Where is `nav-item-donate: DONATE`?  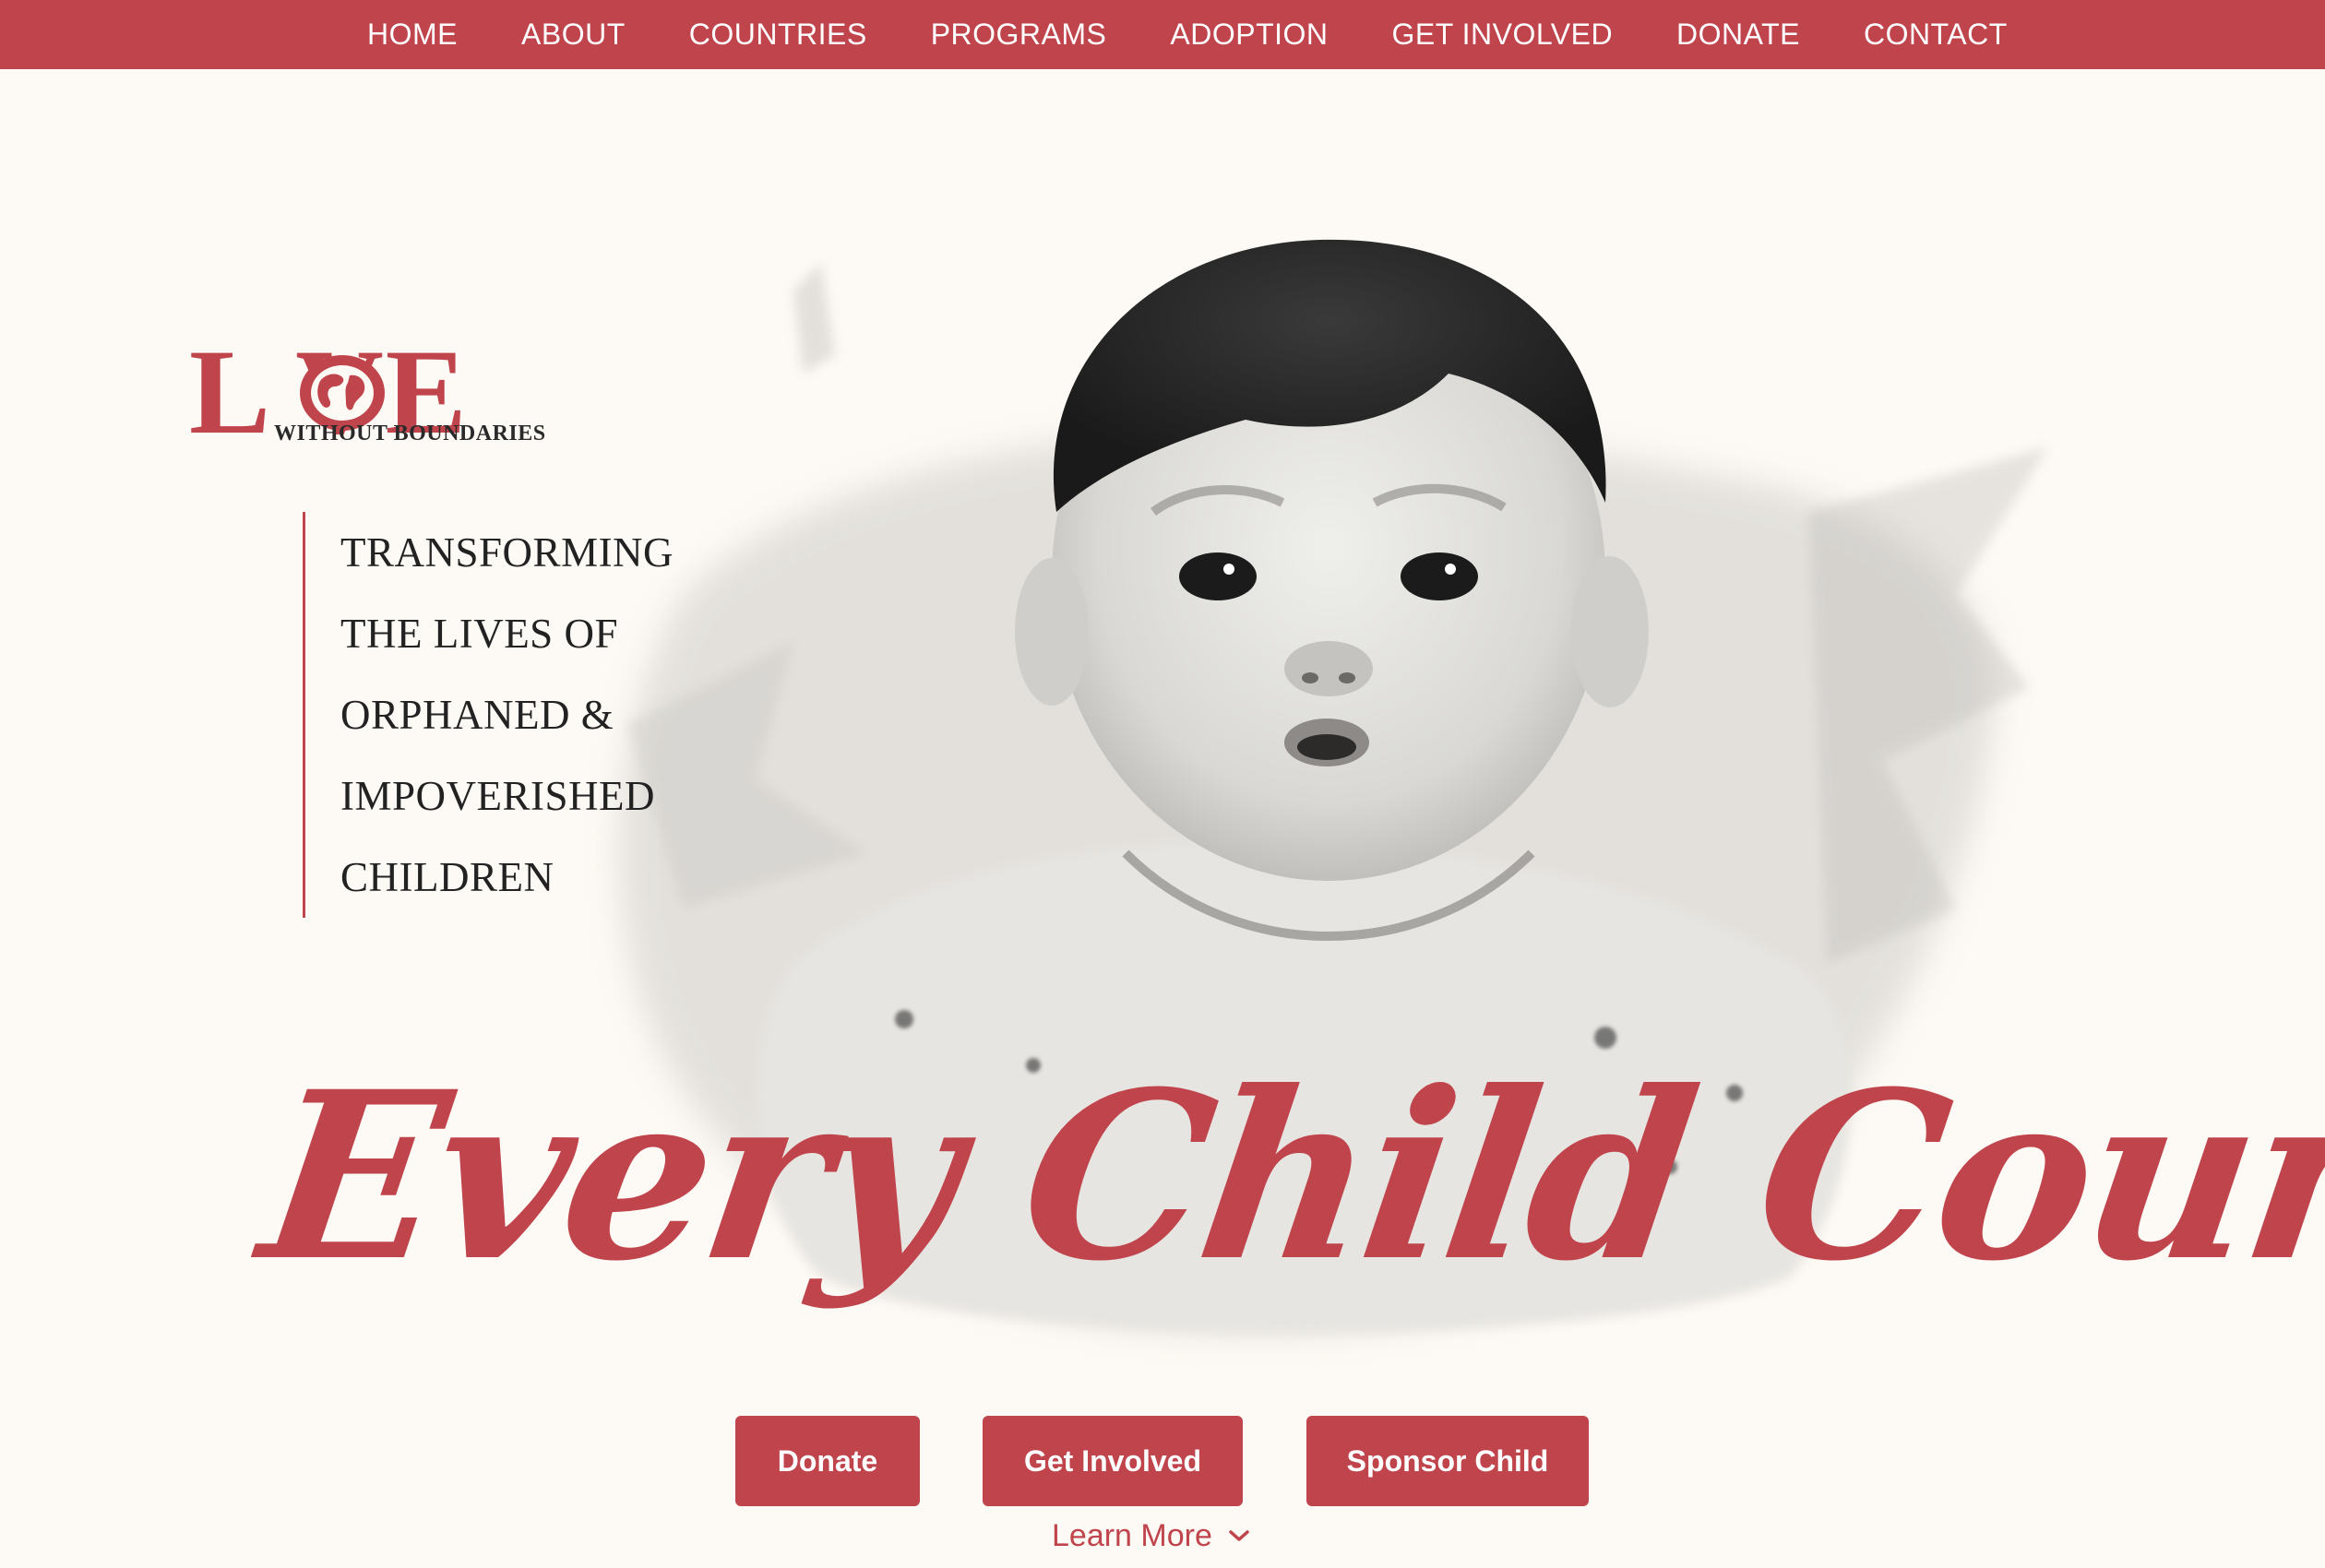 nav-item-donate: DONATE is located at coordinates (1738, 35).